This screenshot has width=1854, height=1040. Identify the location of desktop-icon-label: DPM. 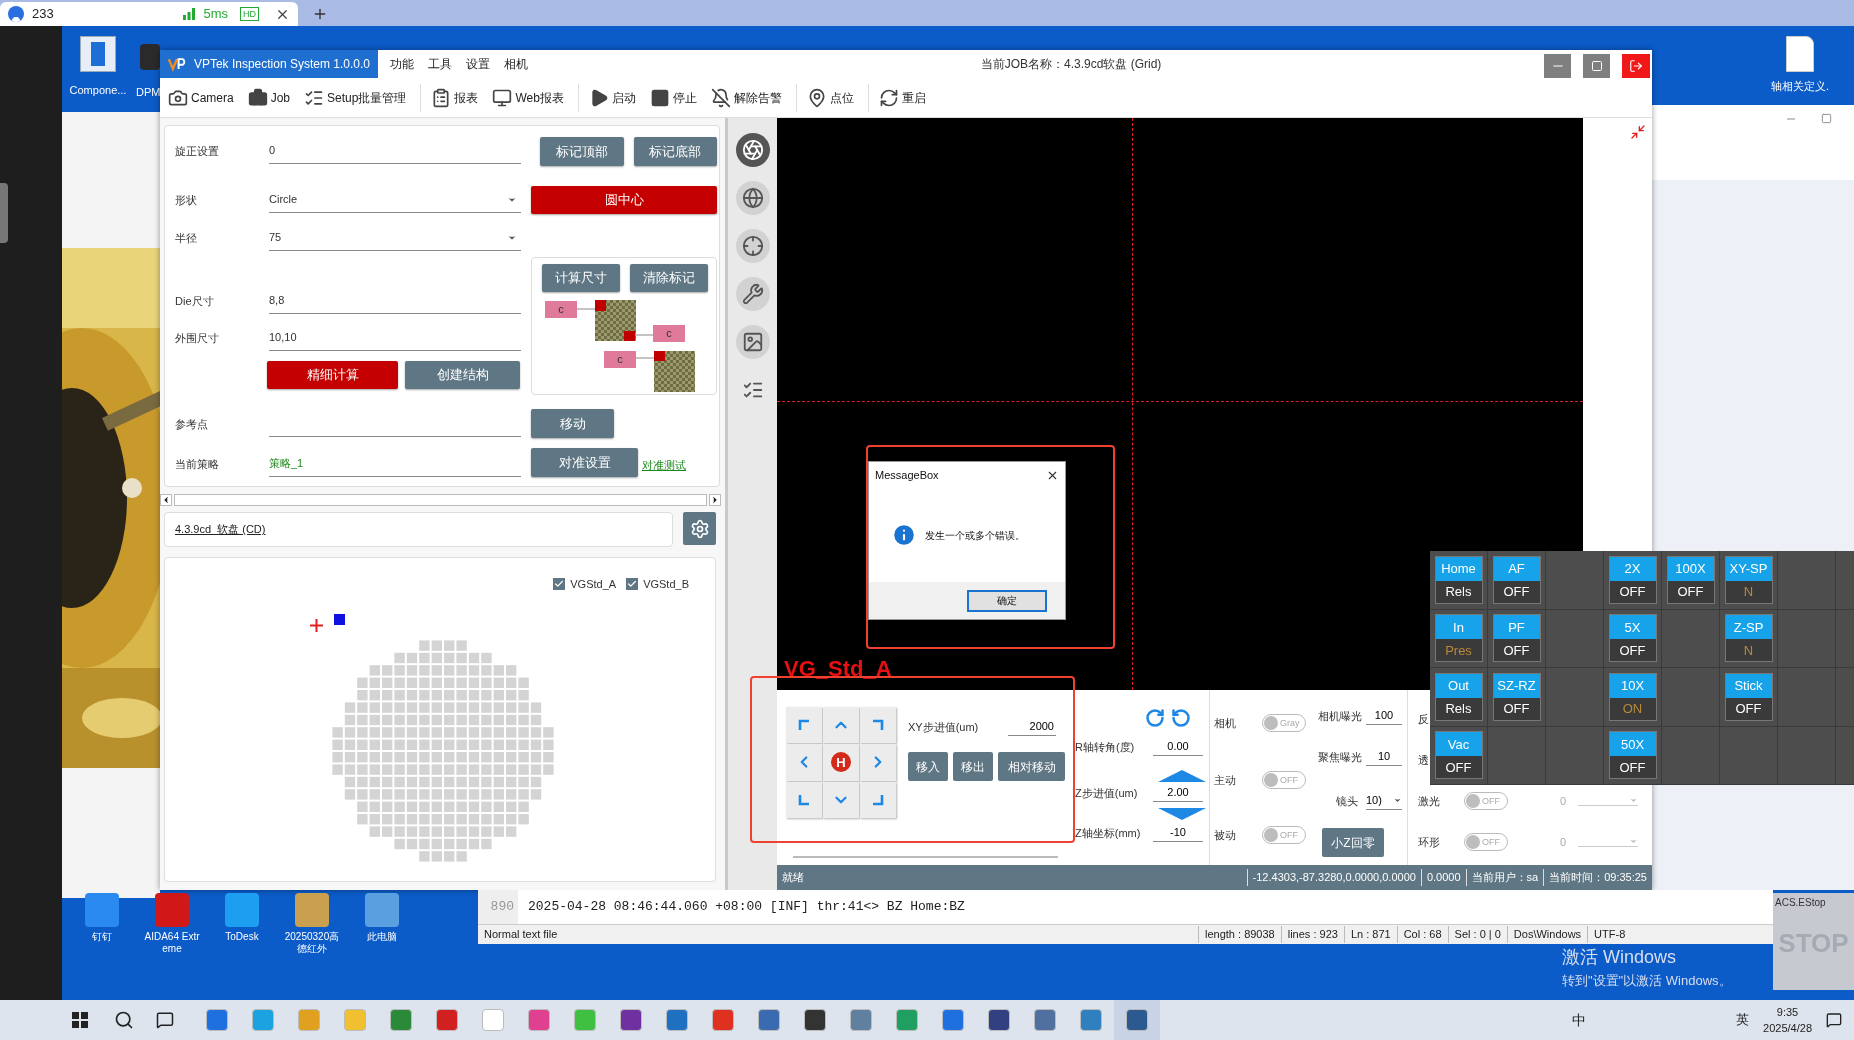
(148, 92).